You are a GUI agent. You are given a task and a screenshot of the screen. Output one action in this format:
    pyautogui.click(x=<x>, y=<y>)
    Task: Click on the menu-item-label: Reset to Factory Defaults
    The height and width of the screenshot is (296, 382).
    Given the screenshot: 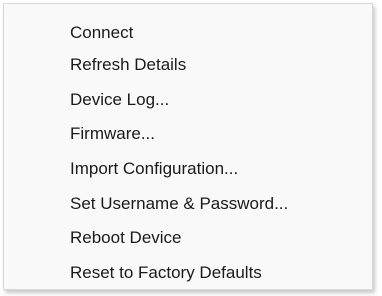 What is the action you would take?
    pyautogui.click(x=166, y=272)
    